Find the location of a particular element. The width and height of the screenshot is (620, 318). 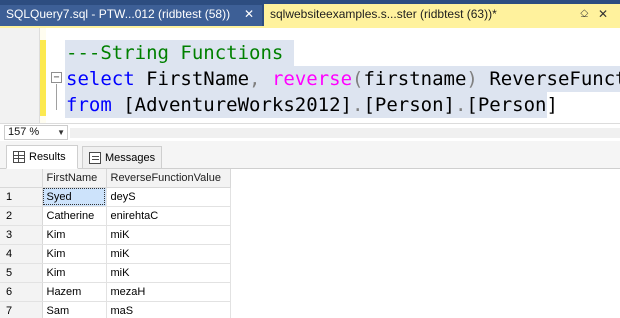

cell-reverse: enirehtaC is located at coordinates (168, 216).